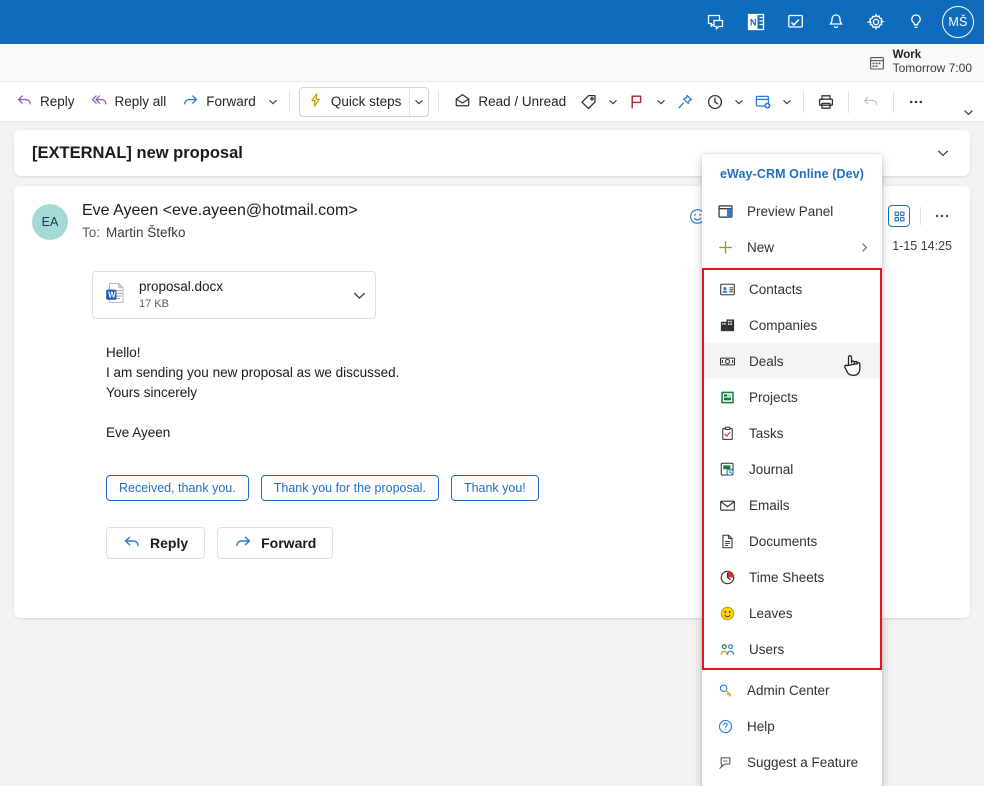 The width and height of the screenshot is (984, 786). What do you see at coordinates (792, 289) in the screenshot?
I see `menu-item-contacts: Contacts` at bounding box center [792, 289].